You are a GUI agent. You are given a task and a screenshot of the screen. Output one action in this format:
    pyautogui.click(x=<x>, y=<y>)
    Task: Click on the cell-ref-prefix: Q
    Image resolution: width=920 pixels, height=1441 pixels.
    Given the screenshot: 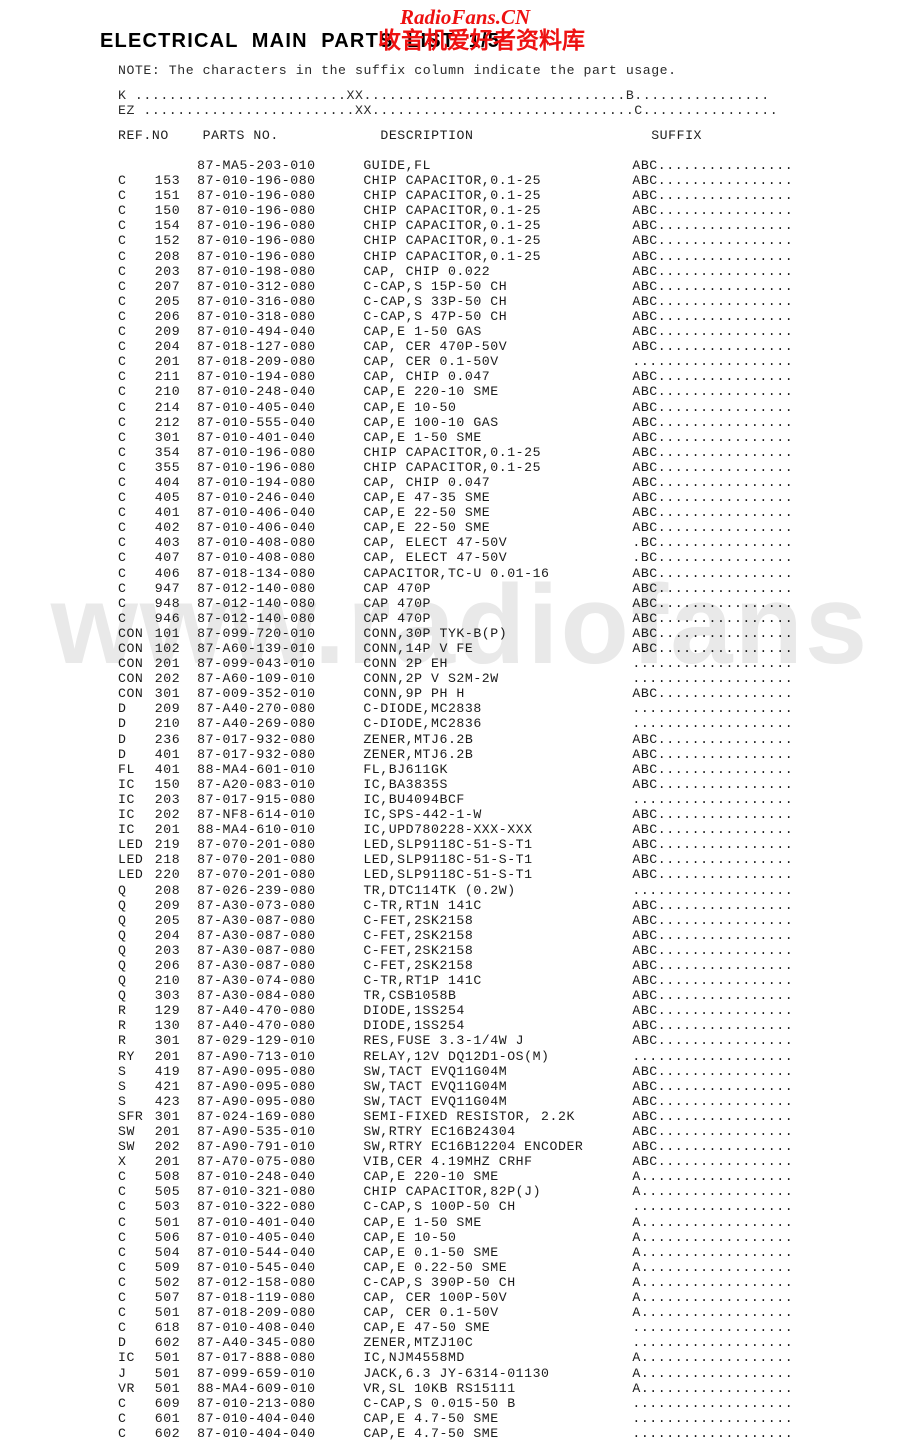 What is the action you would take?
    pyautogui.click(x=122, y=965)
    